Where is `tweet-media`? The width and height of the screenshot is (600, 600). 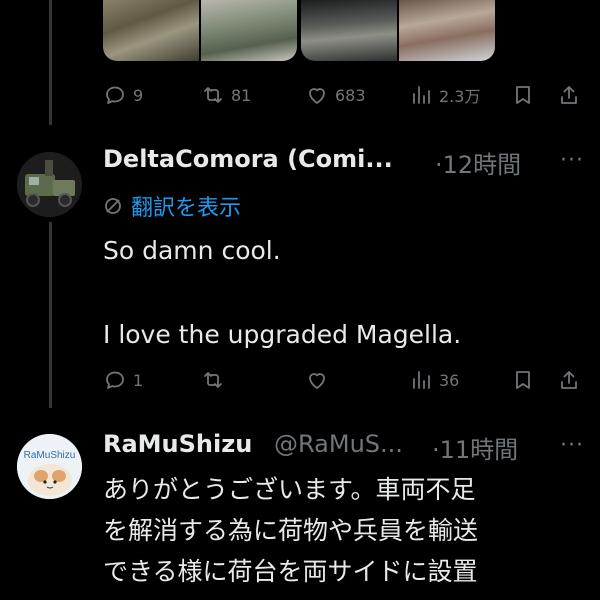 tweet-media is located at coordinates (344, 30).